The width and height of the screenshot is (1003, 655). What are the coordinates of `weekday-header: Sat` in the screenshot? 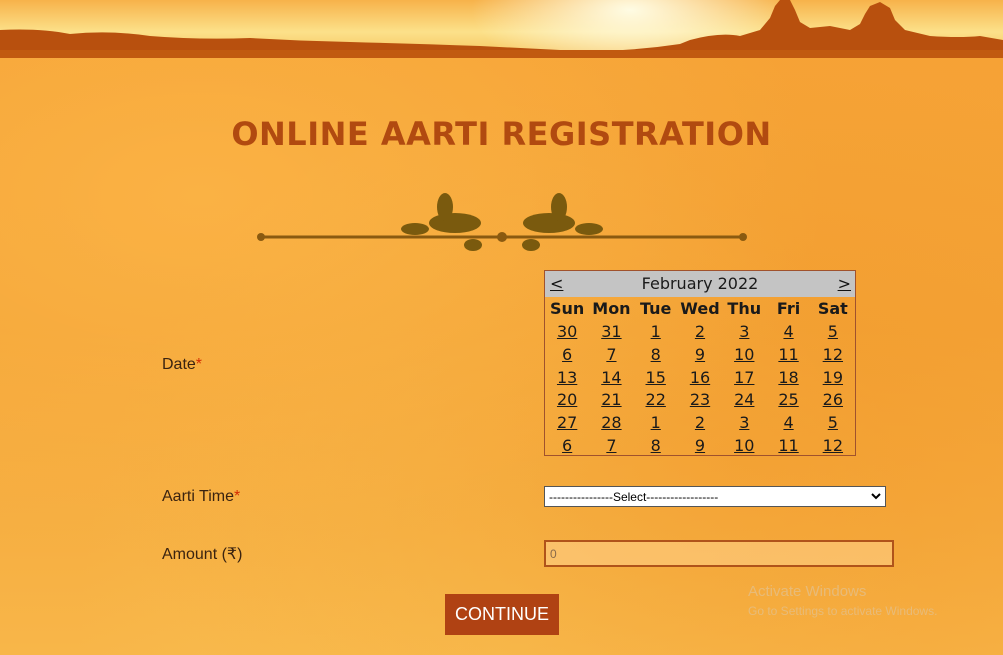 It's located at (832, 308).